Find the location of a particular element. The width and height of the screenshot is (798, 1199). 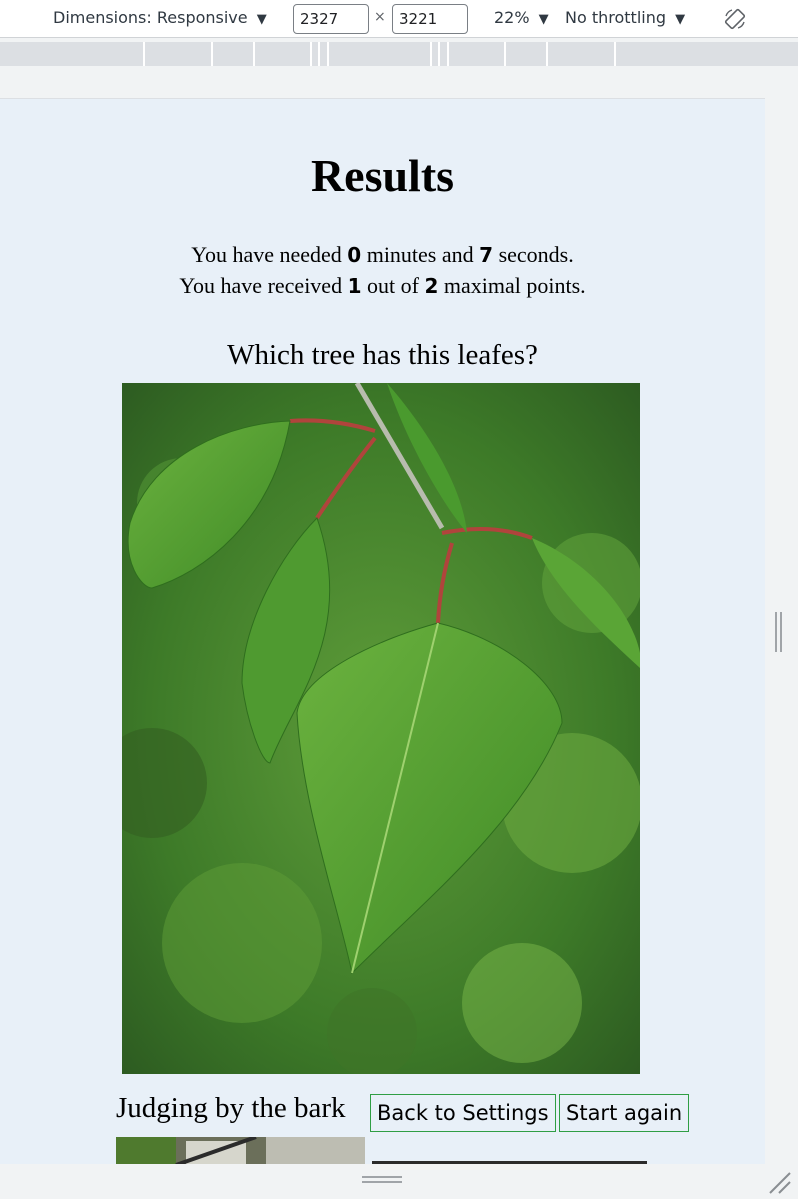

max-points-value: 2 is located at coordinates (431, 286).